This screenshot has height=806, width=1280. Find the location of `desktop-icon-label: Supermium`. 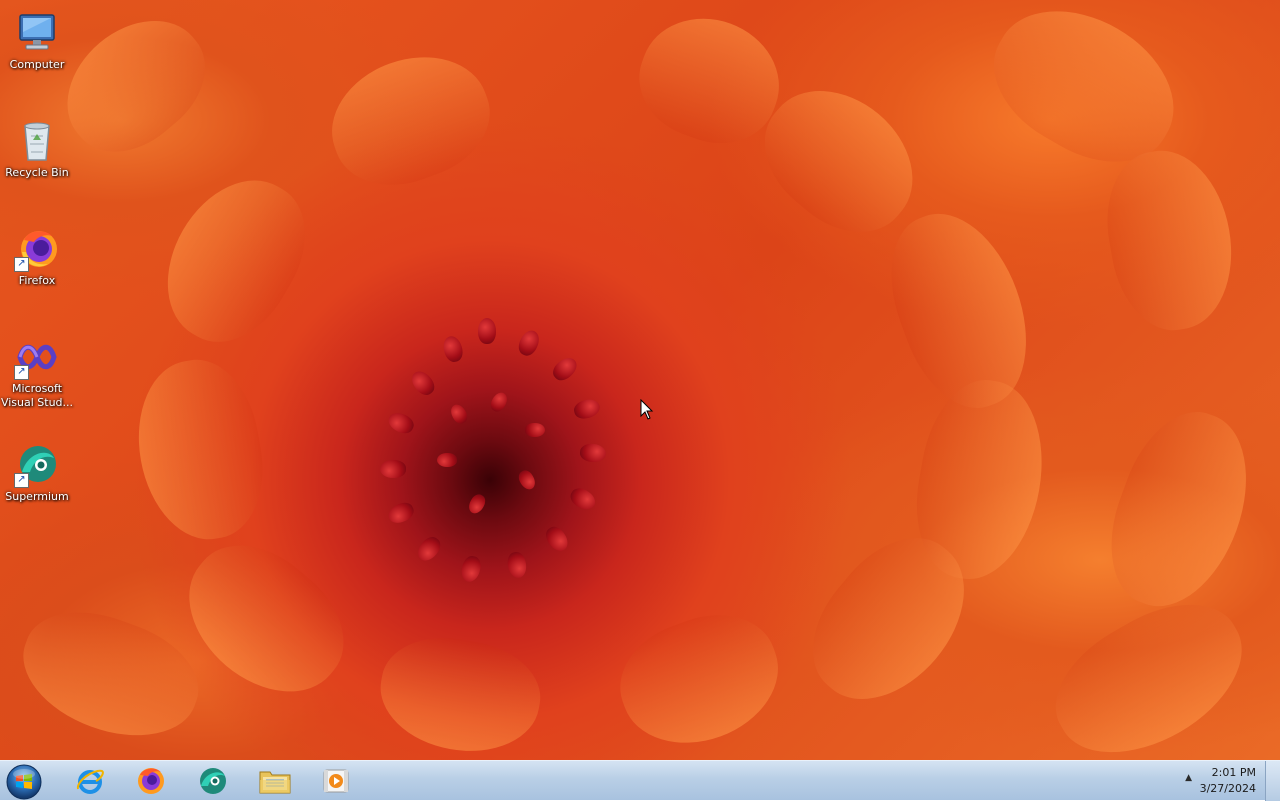

desktop-icon-label: Supermium is located at coordinates (37, 496).